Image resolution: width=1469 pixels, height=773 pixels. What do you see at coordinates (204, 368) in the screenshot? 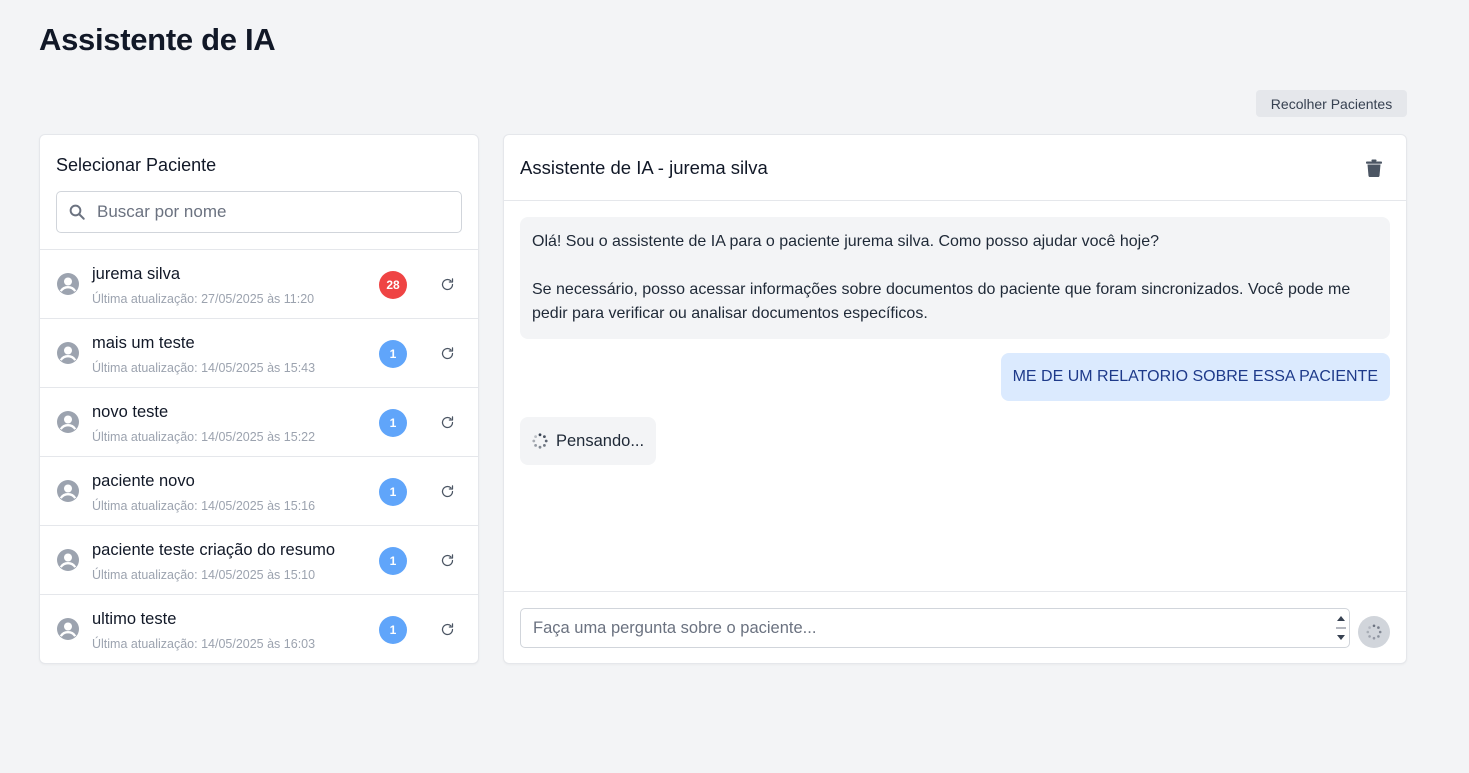
I see `patient-last-updated: Última atualização: 14/05/2025 às 15:43` at bounding box center [204, 368].